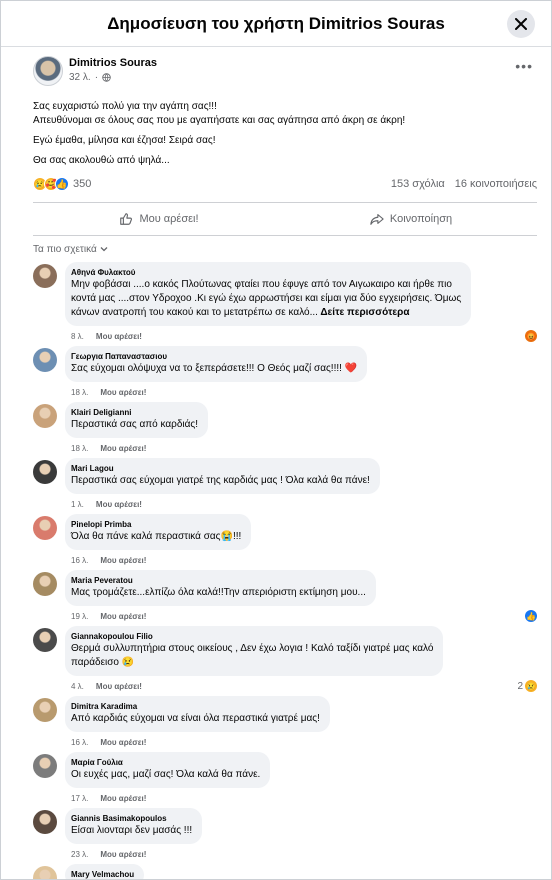  What do you see at coordinates (377, 219) in the screenshot?
I see `share-icon` at bounding box center [377, 219].